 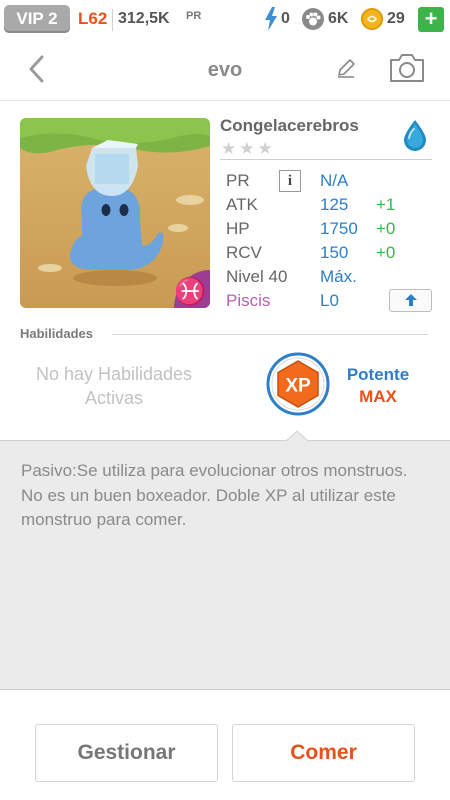 I want to click on stat-value-atk: 125, so click(x=334, y=204).